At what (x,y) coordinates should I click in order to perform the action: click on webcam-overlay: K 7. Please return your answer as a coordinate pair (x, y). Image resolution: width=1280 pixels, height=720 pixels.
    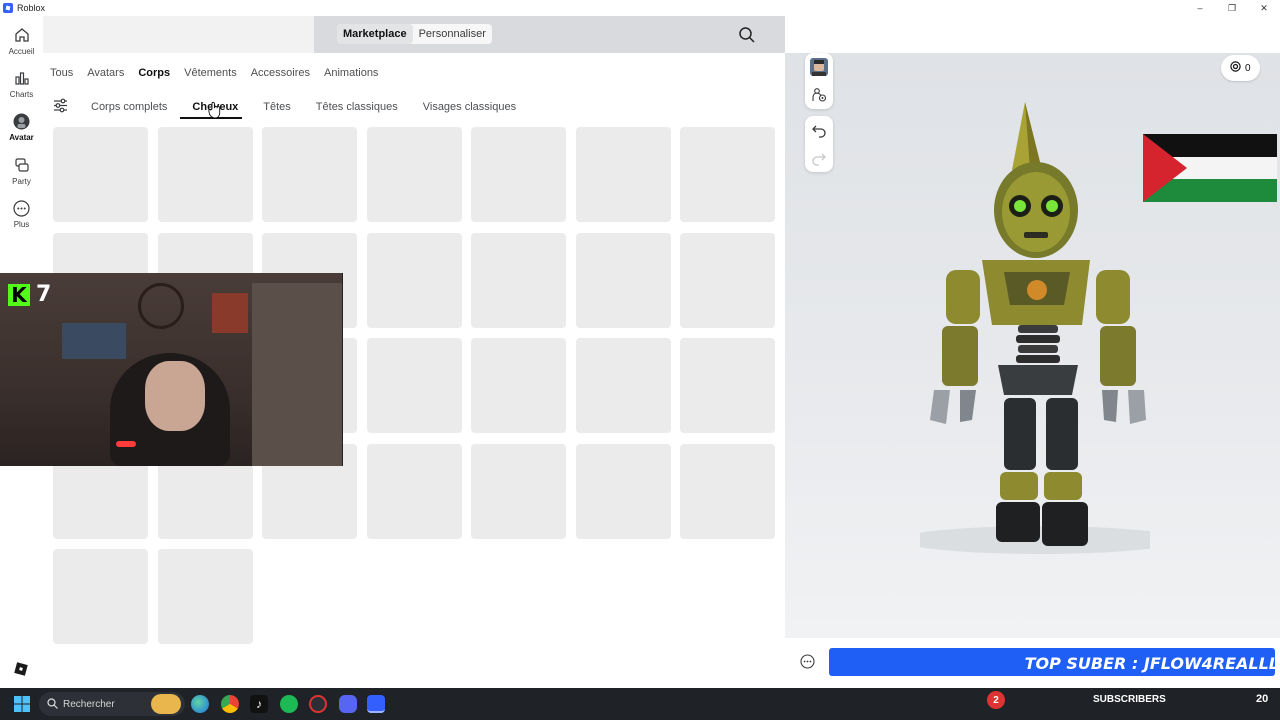
    Looking at the image, I should click on (171, 369).